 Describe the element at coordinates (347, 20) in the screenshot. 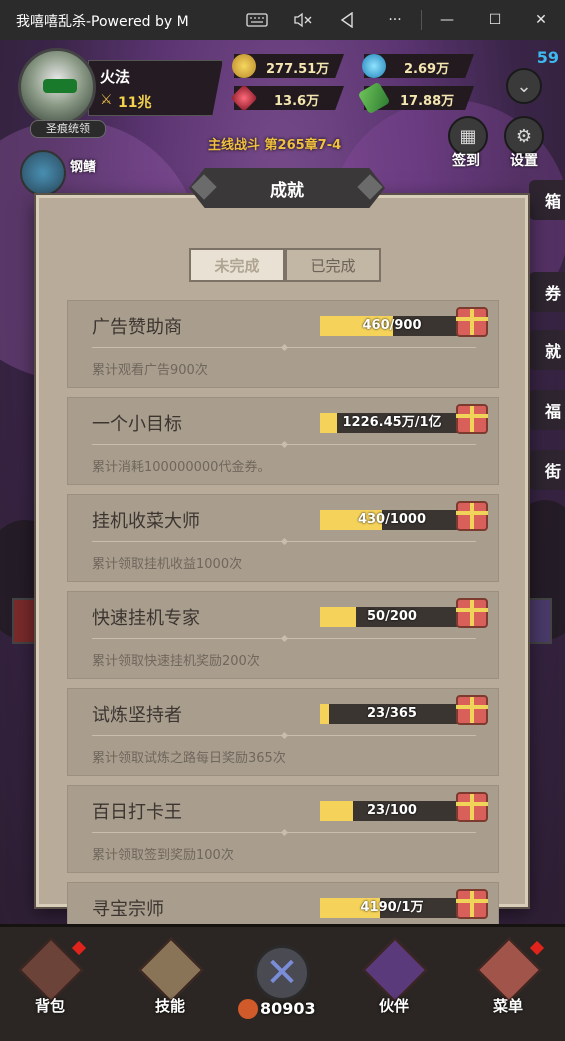

I see `back-triangle-icon` at that location.